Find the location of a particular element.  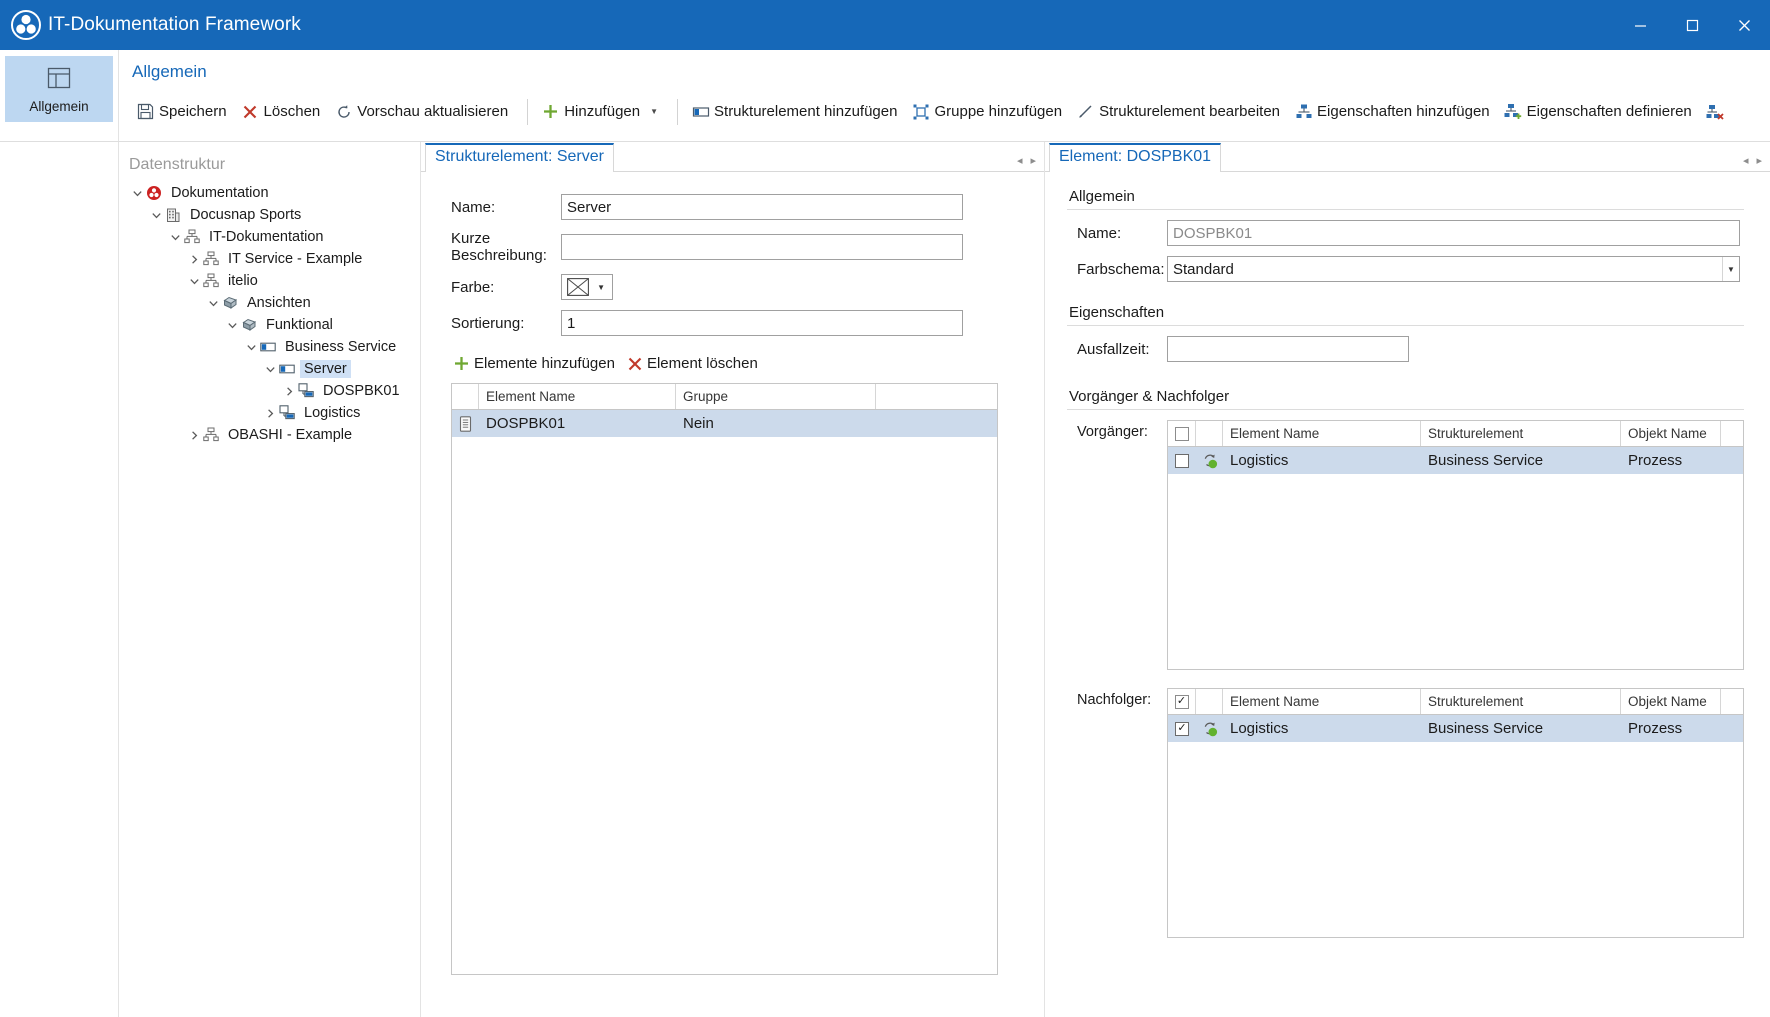

row-checkbox-cell is located at coordinates (1182, 460).